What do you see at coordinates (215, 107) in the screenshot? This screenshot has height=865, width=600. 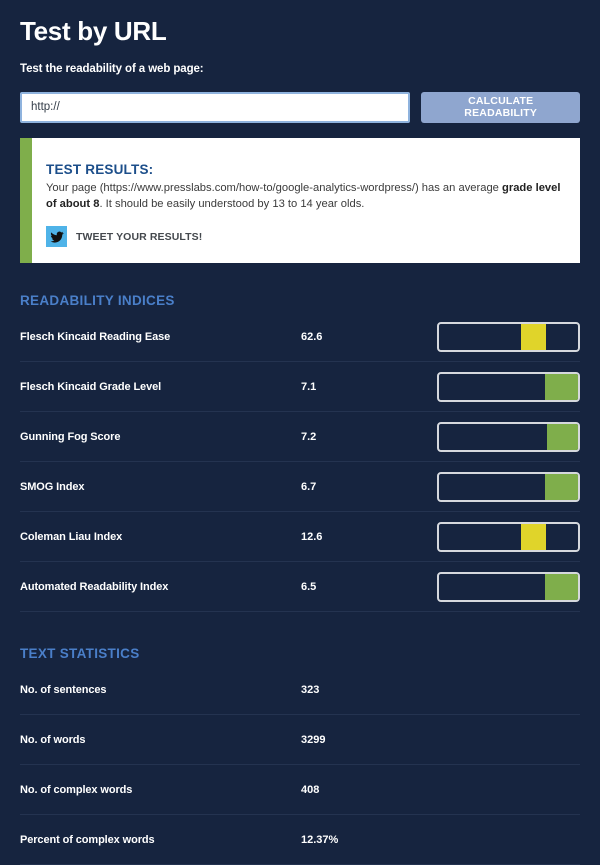 I see `url-input` at bounding box center [215, 107].